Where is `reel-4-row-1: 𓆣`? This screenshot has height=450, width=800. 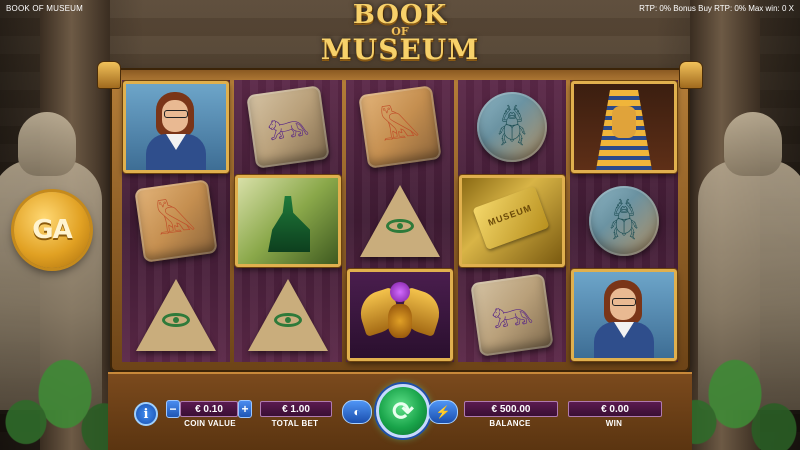 reel-4-row-1: 𓆣 is located at coordinates (512, 127).